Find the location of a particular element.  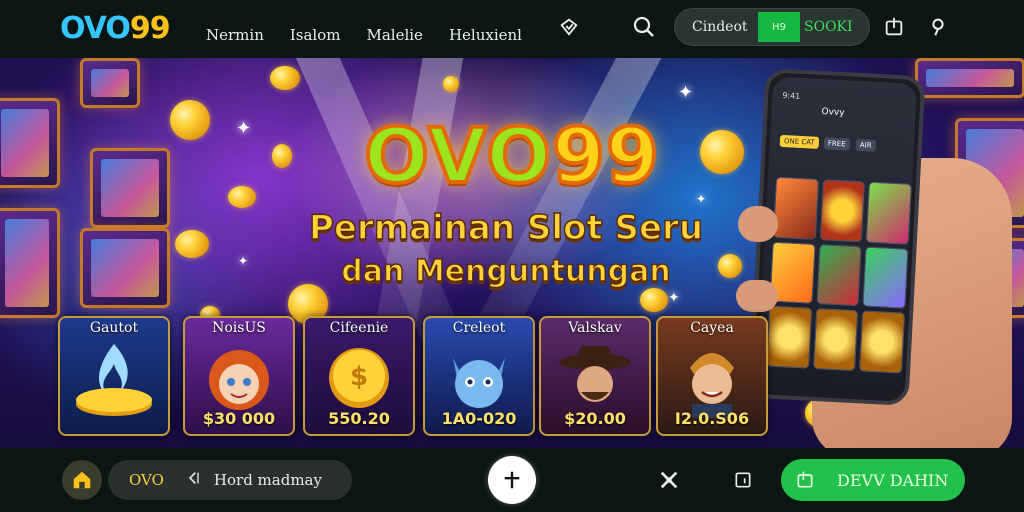

puzzle-icon is located at coordinates (669, 480).